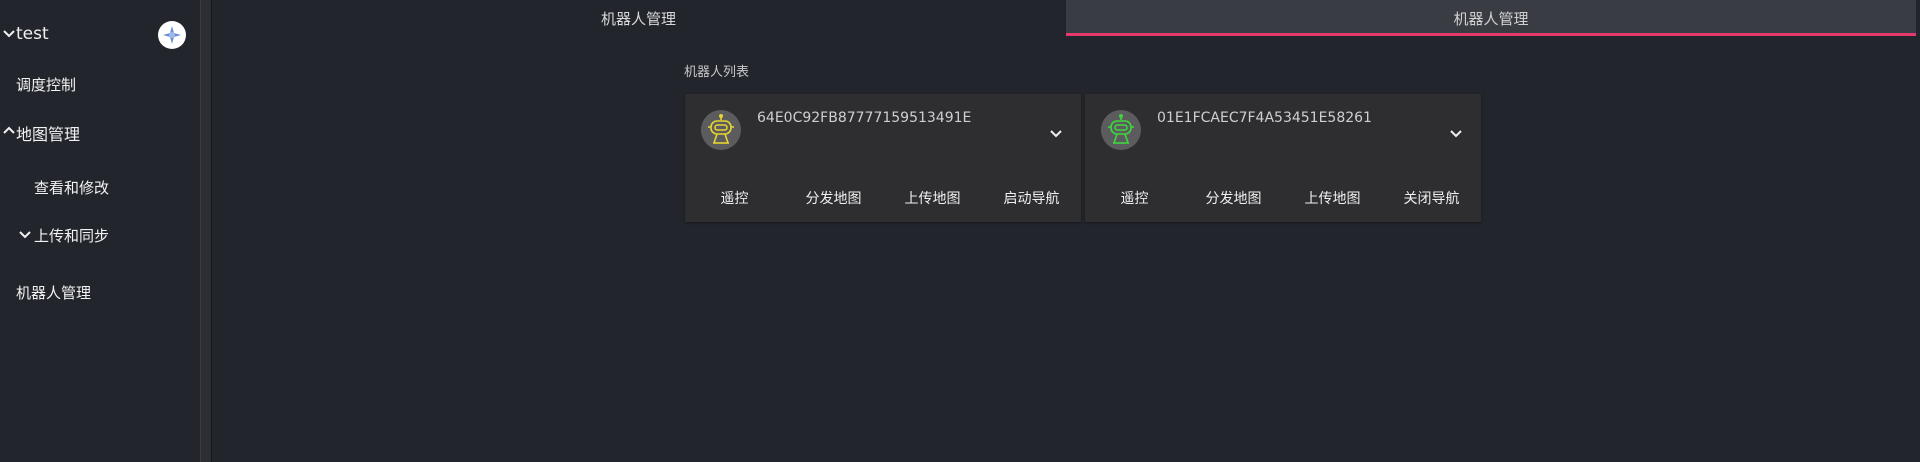 This screenshot has width=1920, height=462. What do you see at coordinates (1431, 198) in the screenshot?
I see `stop-navigation-button: 关闭导航` at bounding box center [1431, 198].